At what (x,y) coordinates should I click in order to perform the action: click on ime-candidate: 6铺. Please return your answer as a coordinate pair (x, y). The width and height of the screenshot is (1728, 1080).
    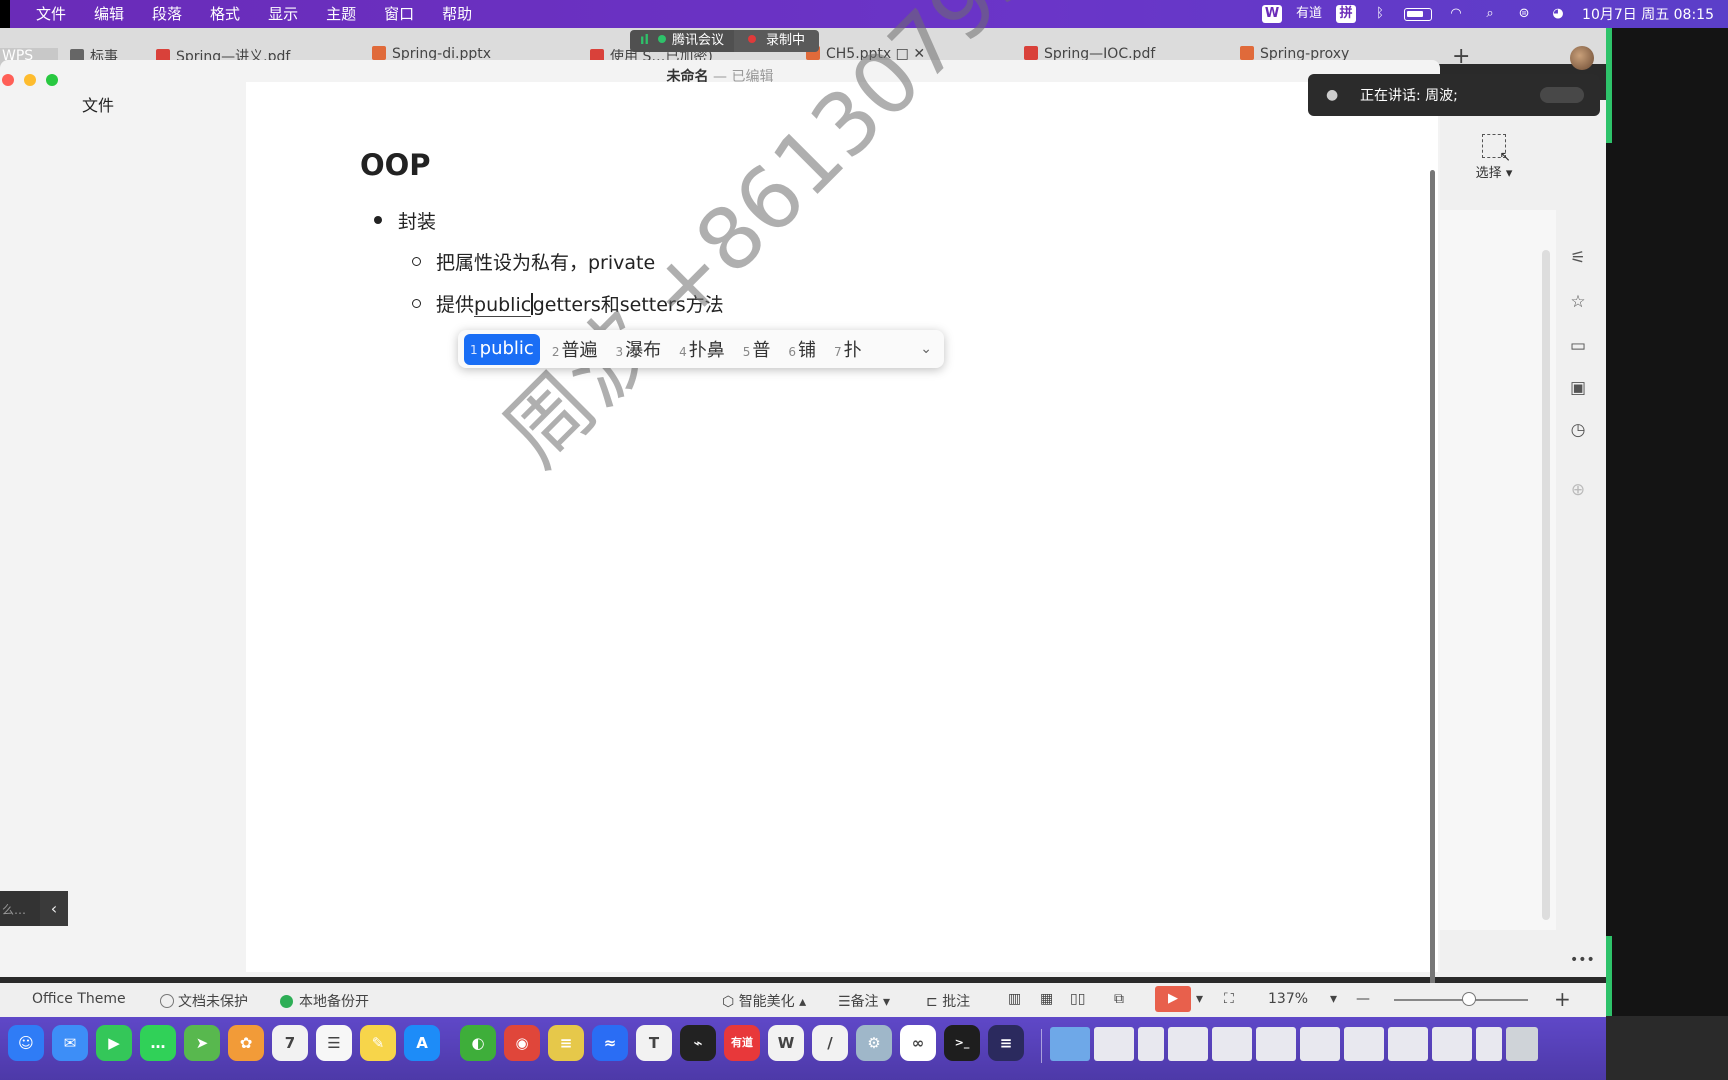
    Looking at the image, I should click on (802, 349).